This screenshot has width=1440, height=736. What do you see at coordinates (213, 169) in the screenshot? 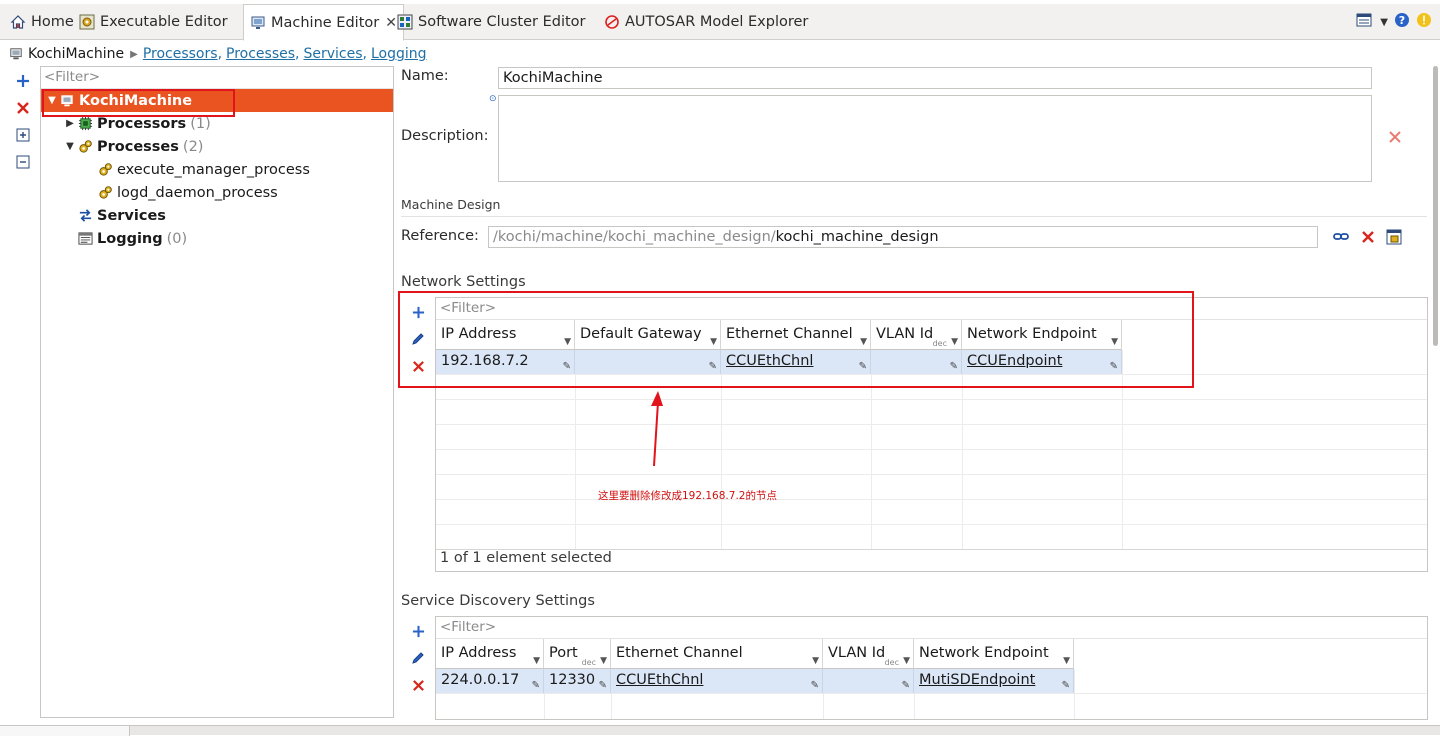
I see `tree-node-label: execute_manager_process` at bounding box center [213, 169].